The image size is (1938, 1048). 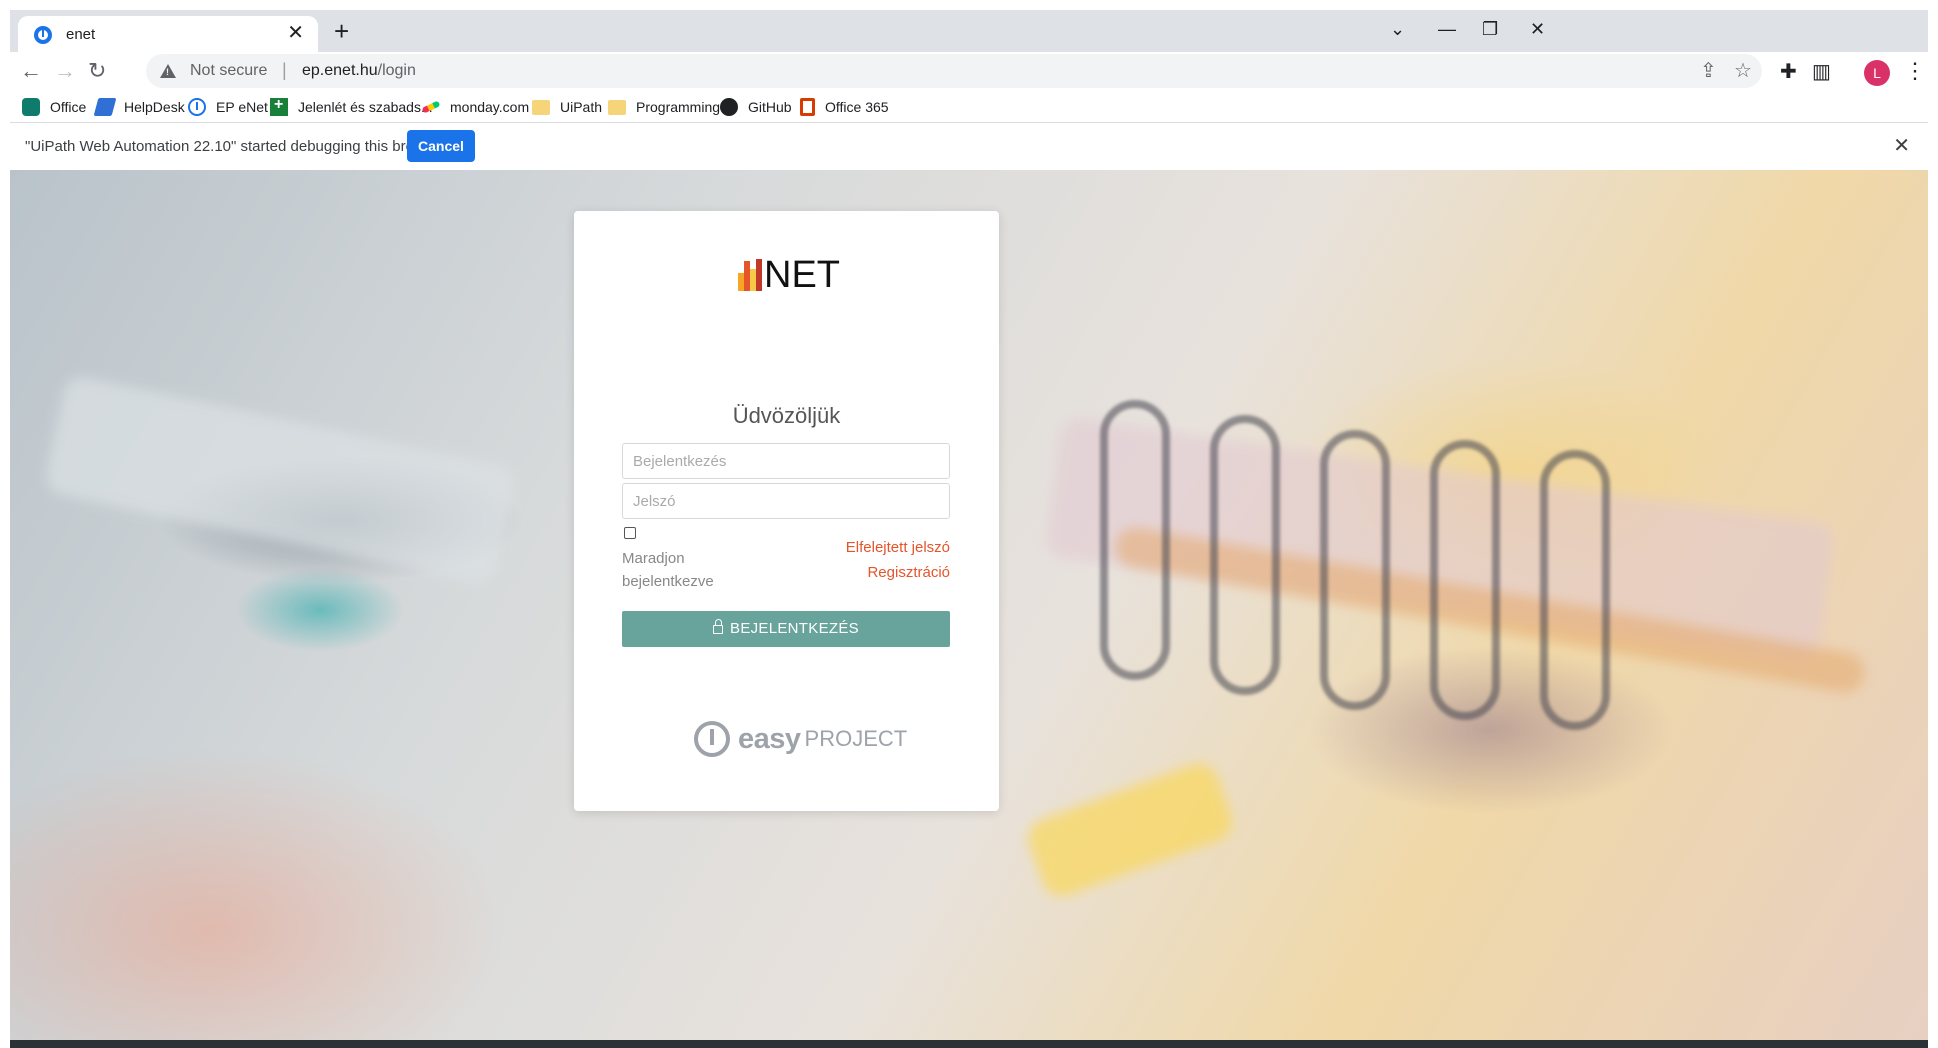 I want to click on bookmark-programming: Programming, so click(x=664, y=107).